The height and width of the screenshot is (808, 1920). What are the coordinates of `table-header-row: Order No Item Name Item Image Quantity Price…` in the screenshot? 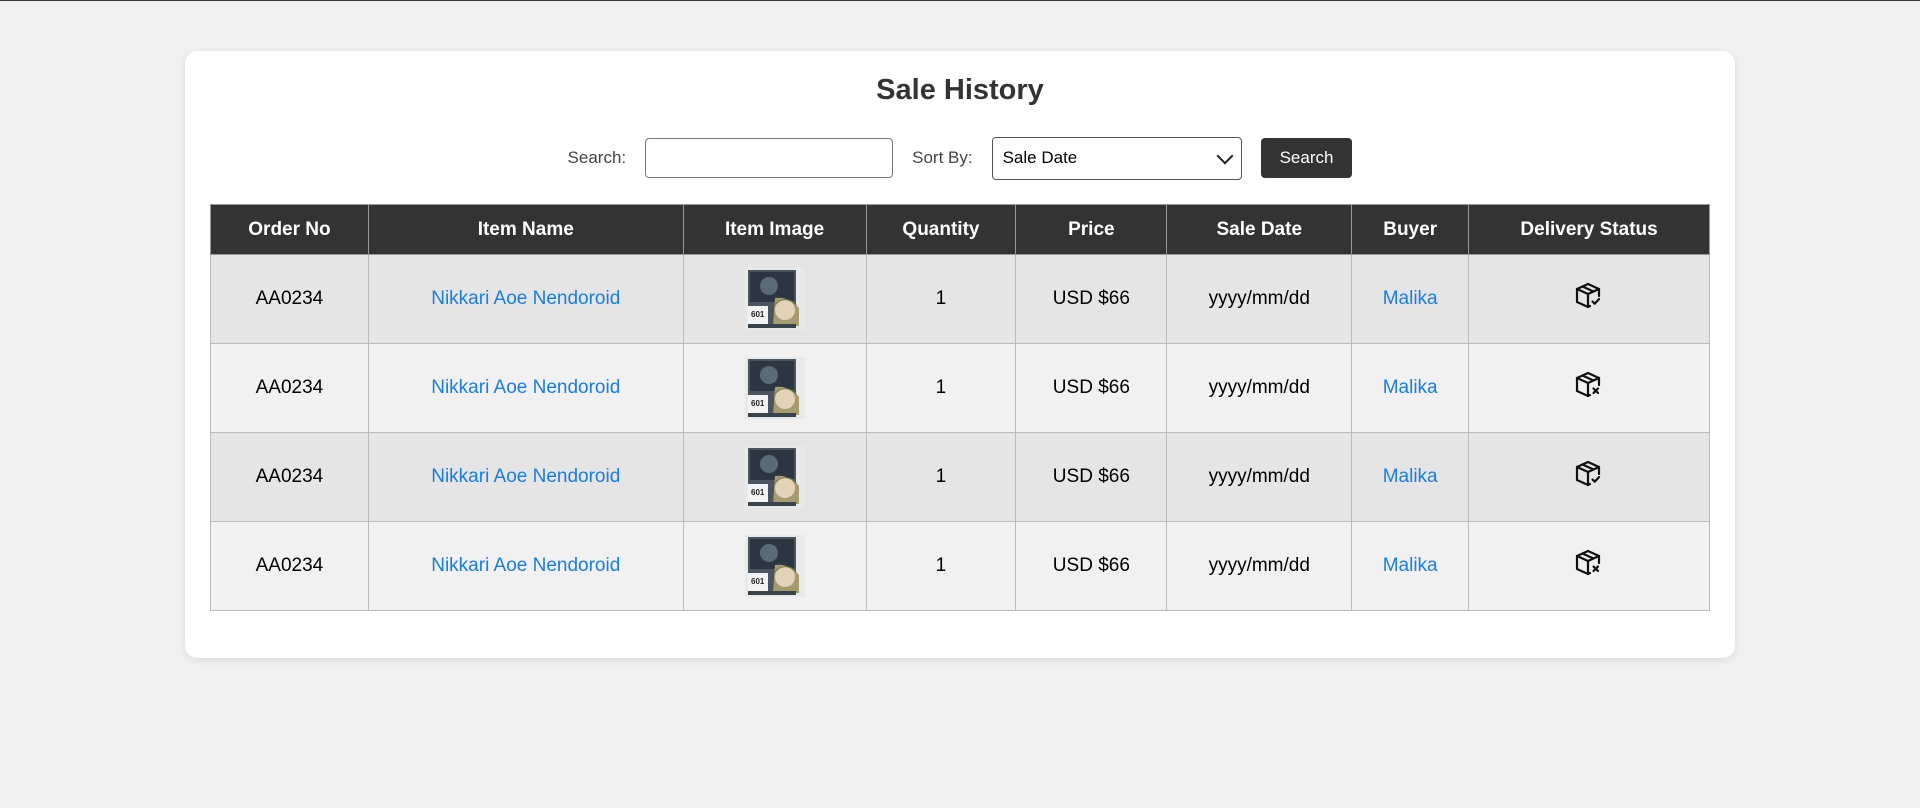 It's located at (960, 229).